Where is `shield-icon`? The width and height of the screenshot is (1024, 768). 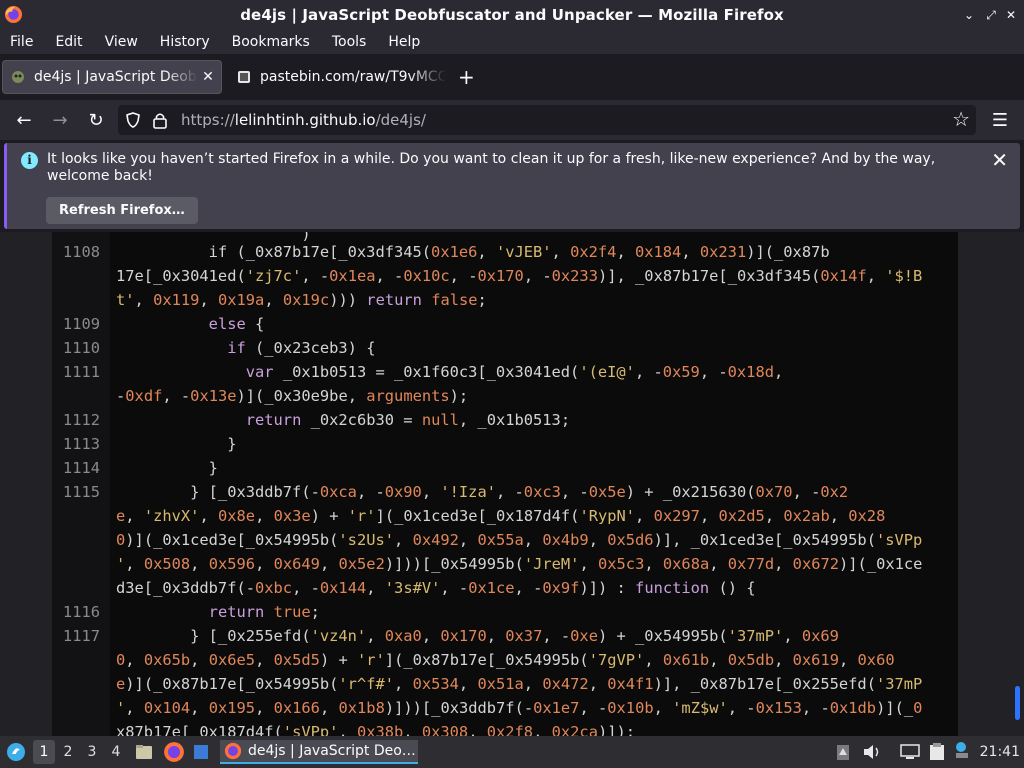
shield-icon is located at coordinates (133, 120).